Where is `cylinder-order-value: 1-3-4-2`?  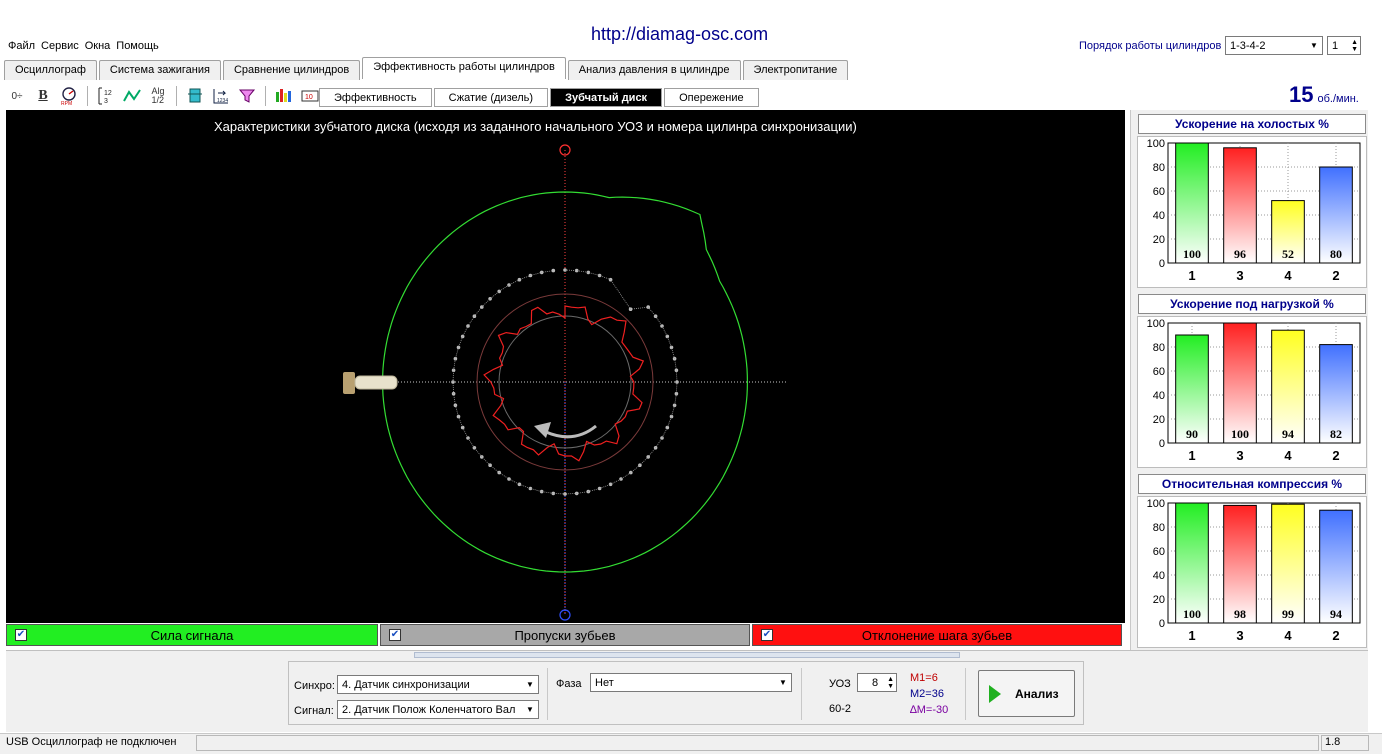 cylinder-order-value: 1-3-4-2 is located at coordinates (1248, 45).